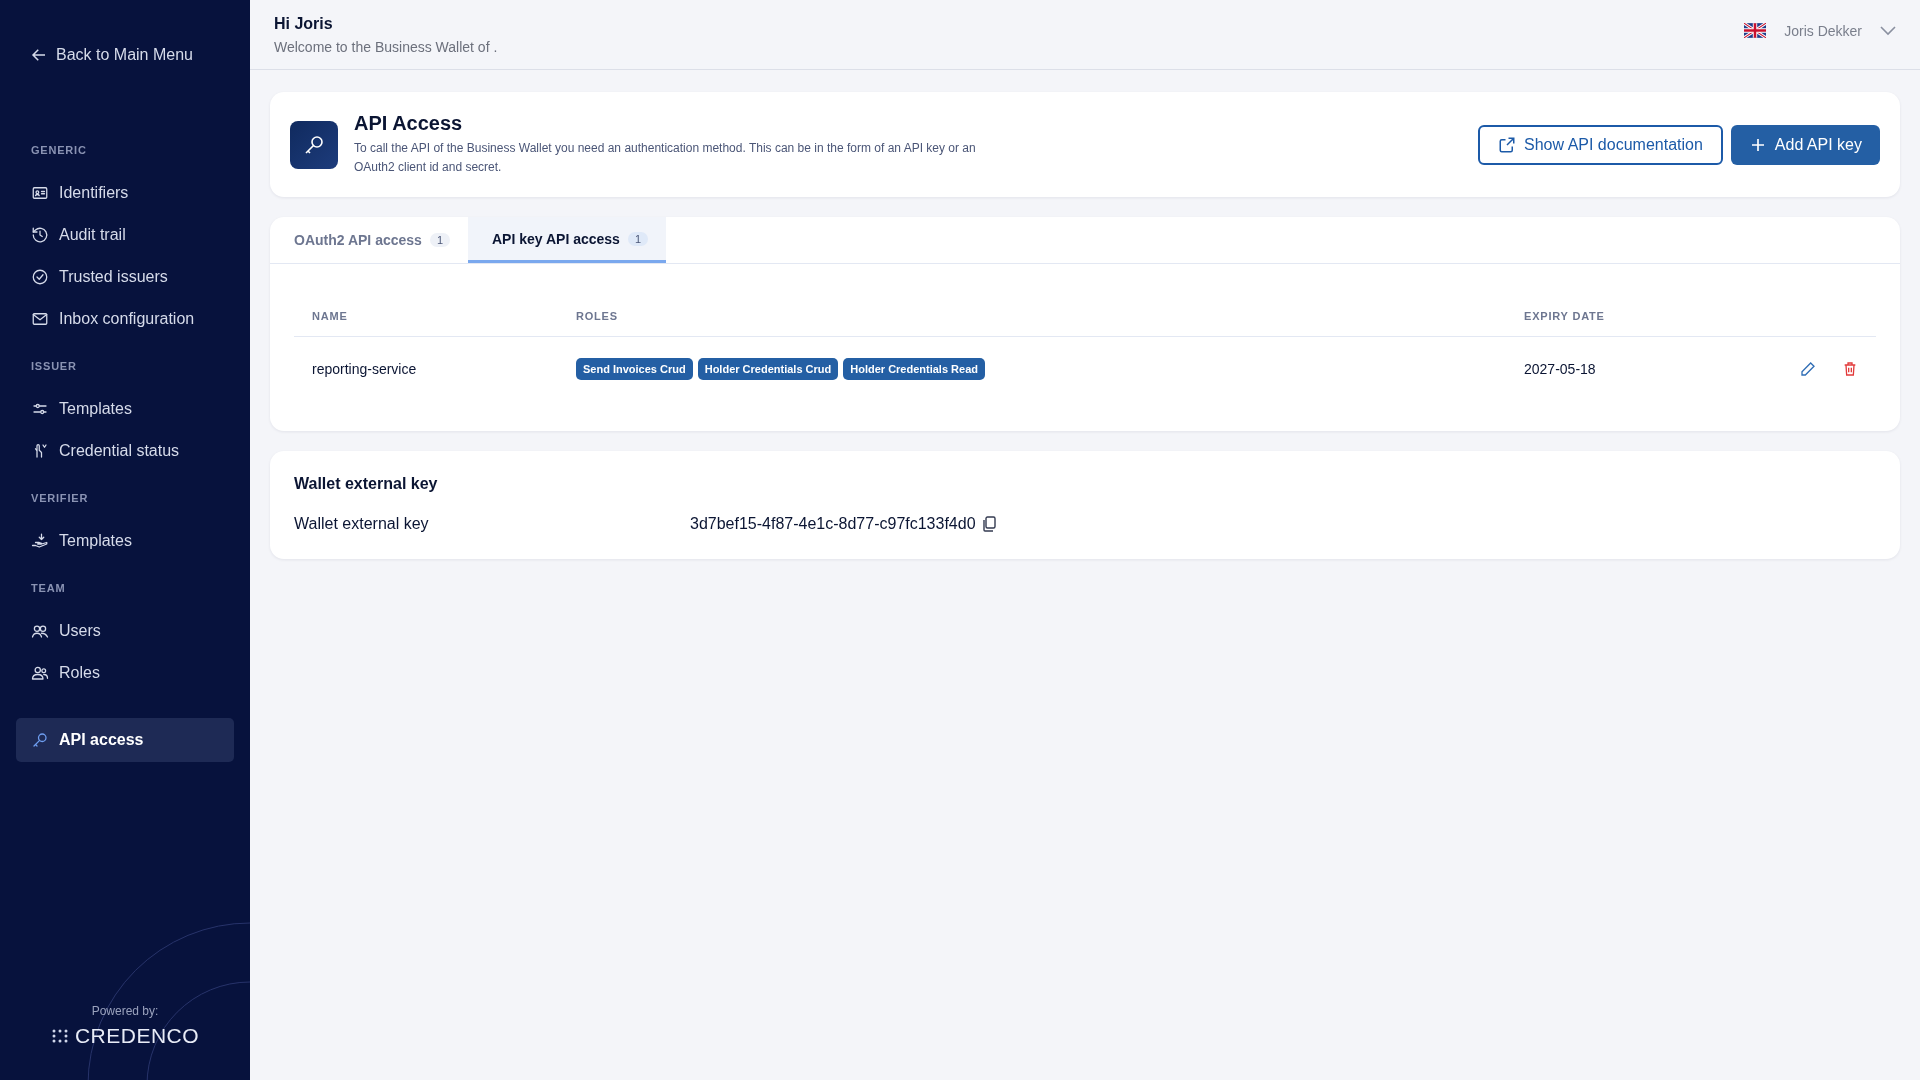 The height and width of the screenshot is (1080, 1920). Describe the element at coordinates (39, 55) in the screenshot. I see `arrow-left-icon` at that location.